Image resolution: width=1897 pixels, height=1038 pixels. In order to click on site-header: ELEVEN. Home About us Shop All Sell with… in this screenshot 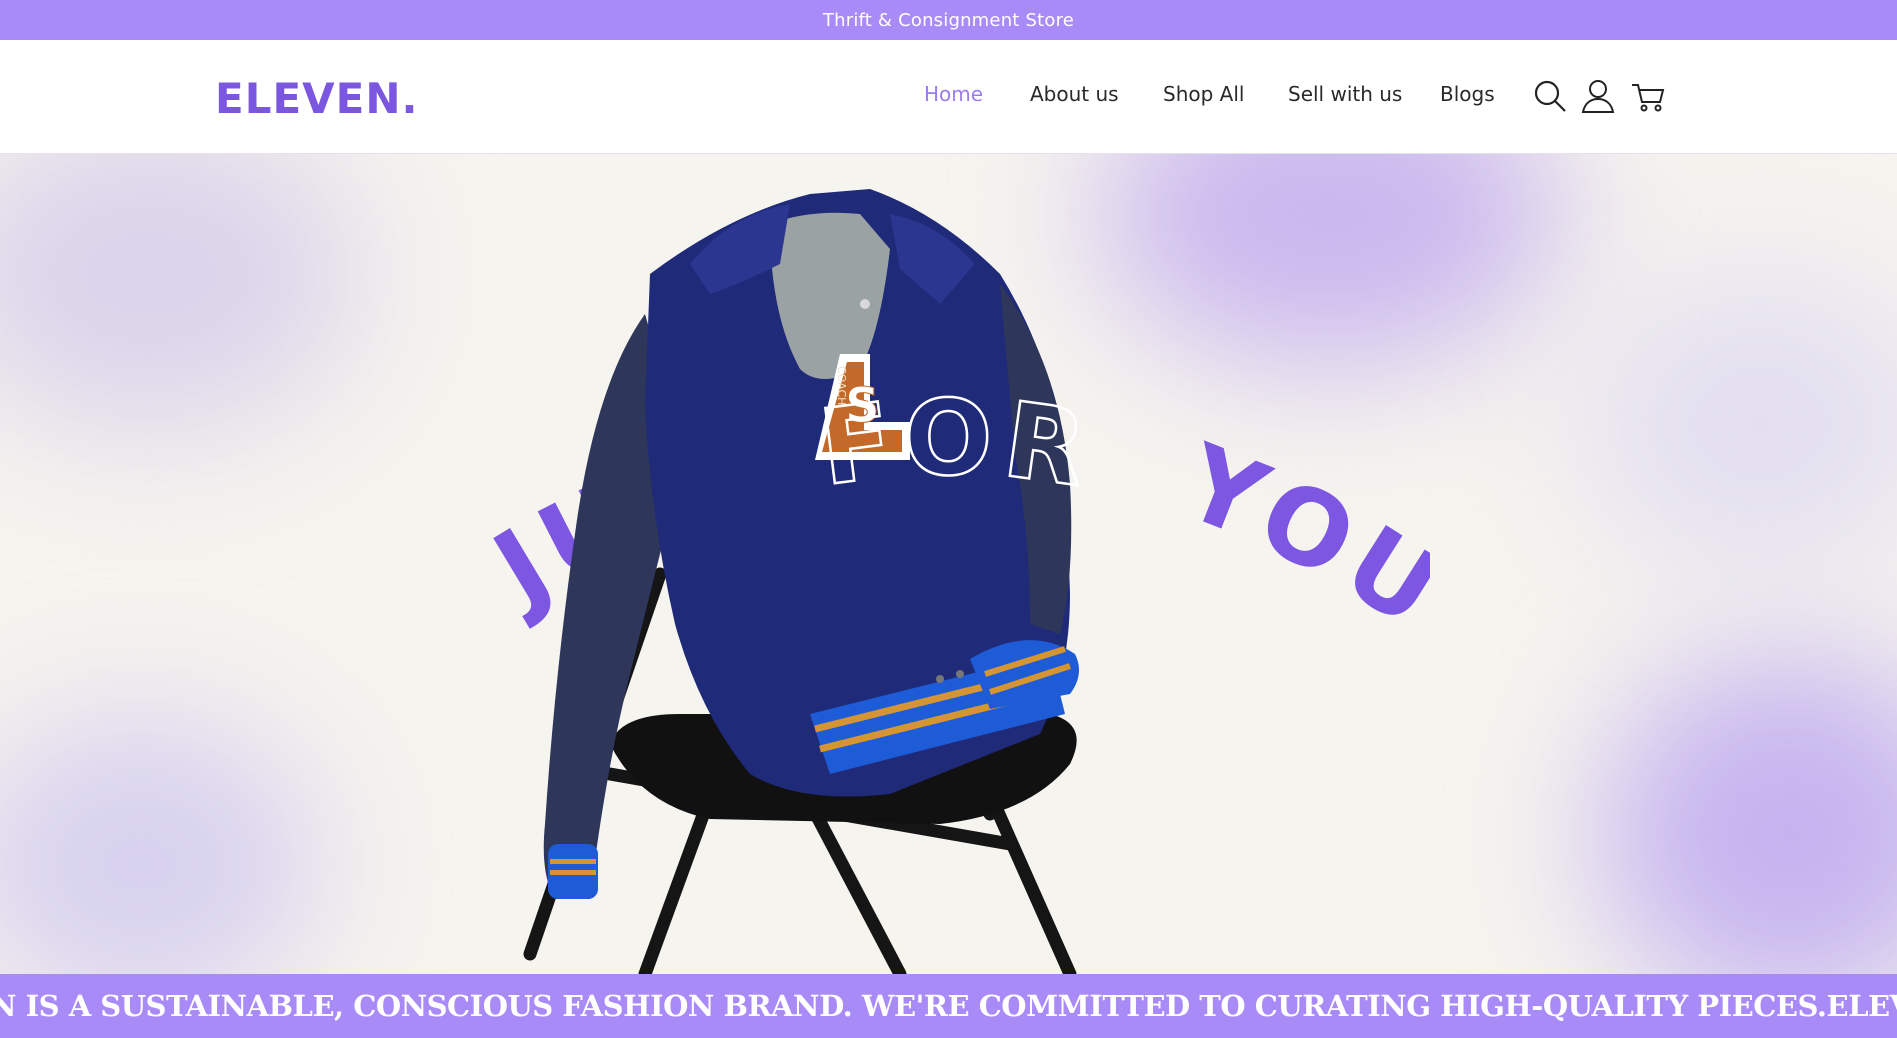, I will do `click(948, 97)`.